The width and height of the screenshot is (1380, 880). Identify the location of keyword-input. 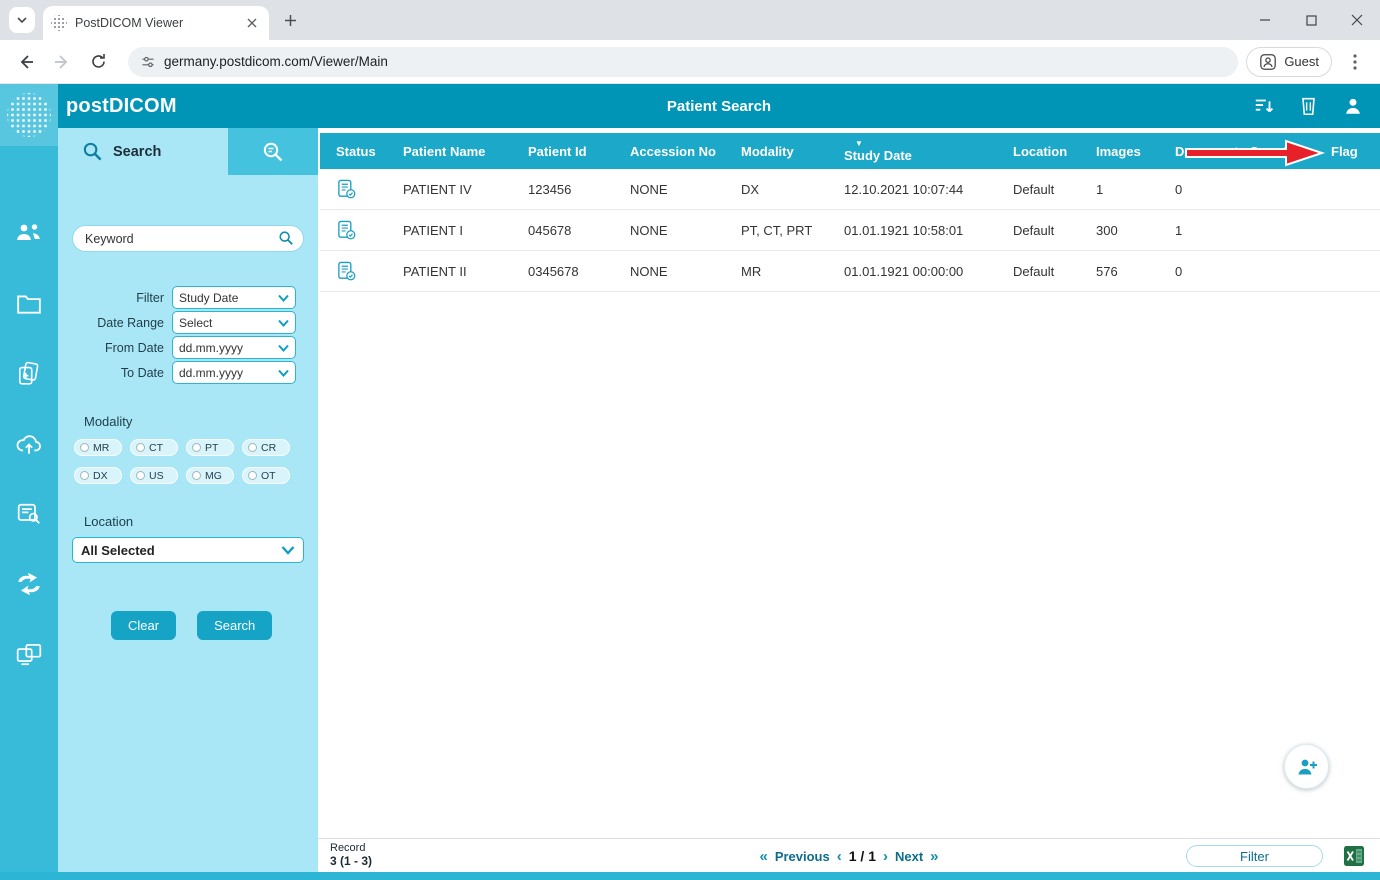
(188, 238).